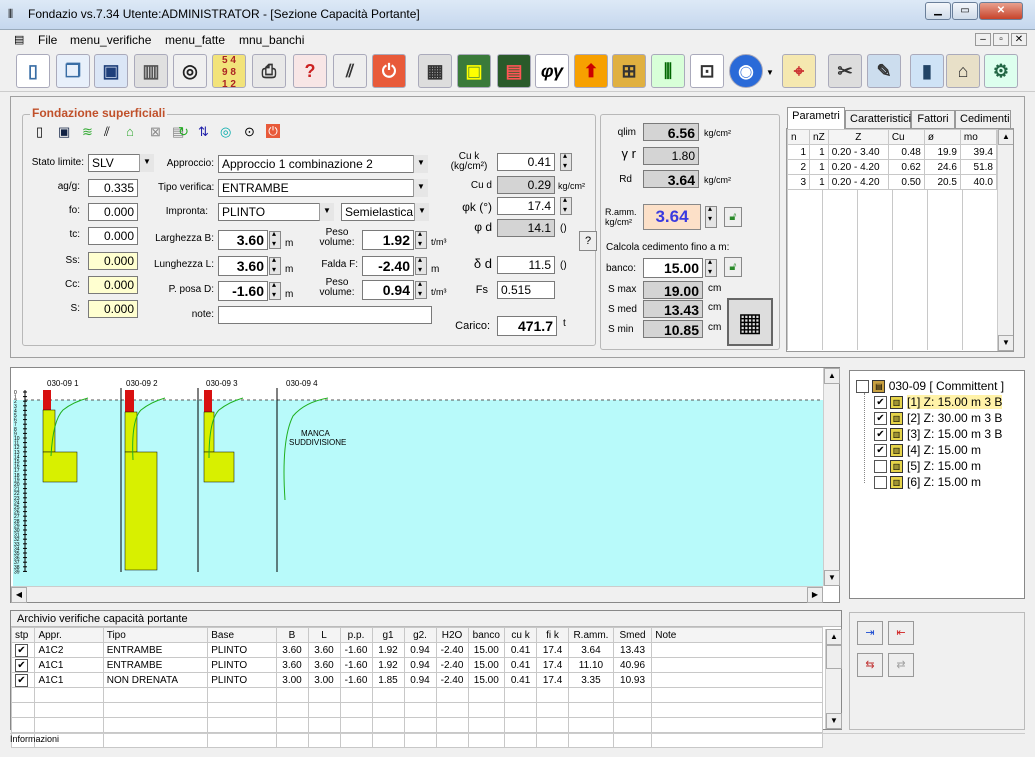 Image resolution: width=1035 pixels, height=757 pixels. I want to click on layers-icon: ▤, so click(514, 71).